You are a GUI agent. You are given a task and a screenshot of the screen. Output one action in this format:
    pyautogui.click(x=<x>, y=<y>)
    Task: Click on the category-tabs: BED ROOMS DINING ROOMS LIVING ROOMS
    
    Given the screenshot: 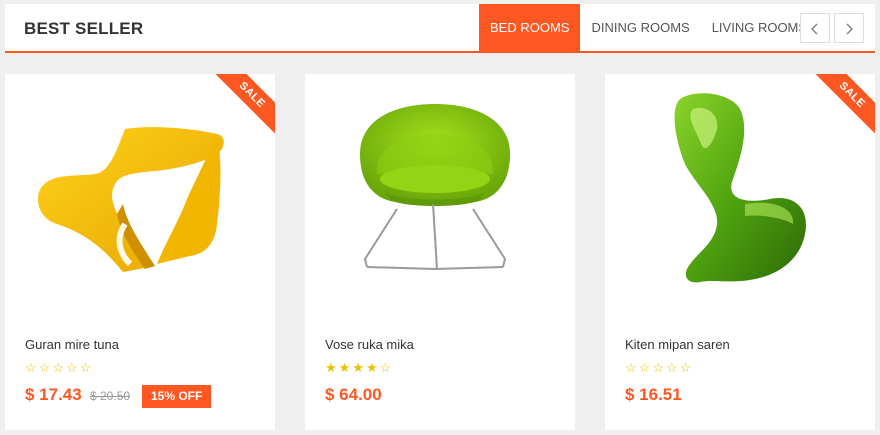 What is the action you would take?
    pyautogui.click(x=648, y=27)
    